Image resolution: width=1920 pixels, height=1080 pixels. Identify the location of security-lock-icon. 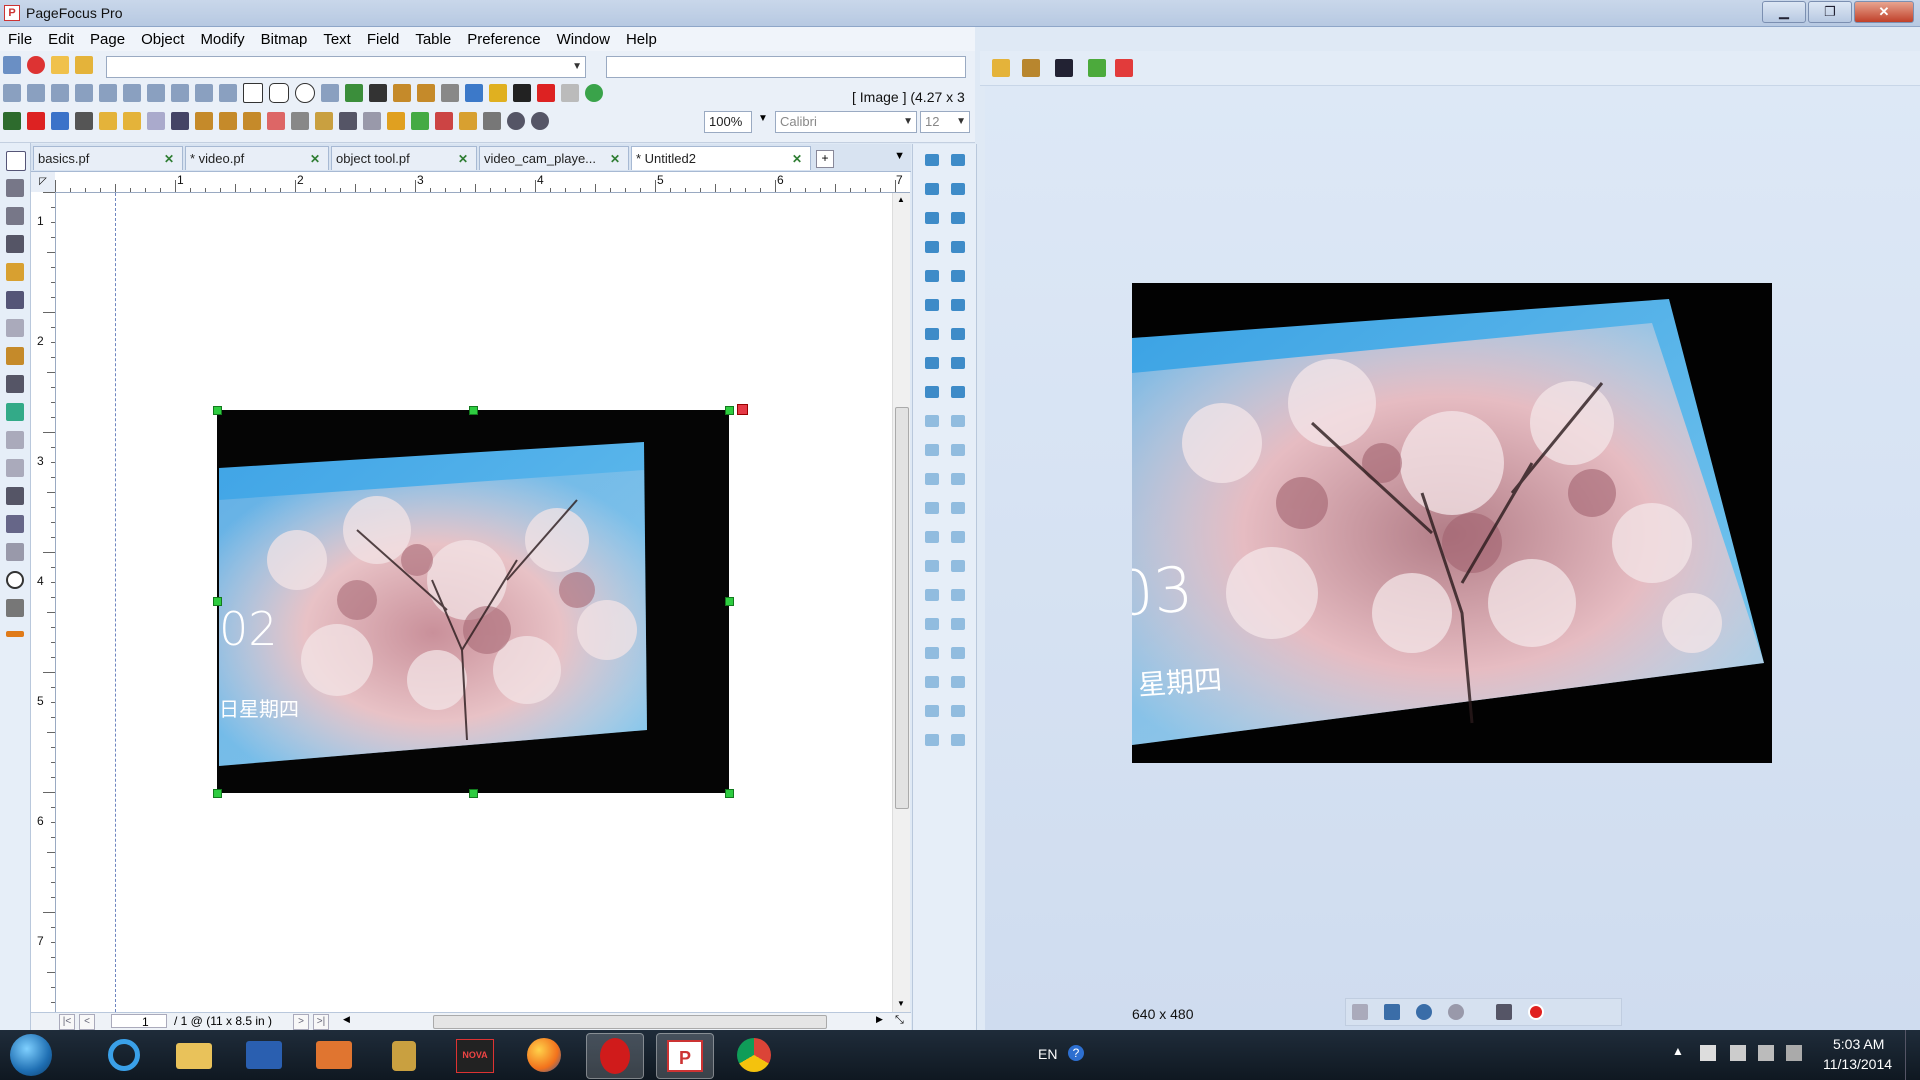
(404, 1055).